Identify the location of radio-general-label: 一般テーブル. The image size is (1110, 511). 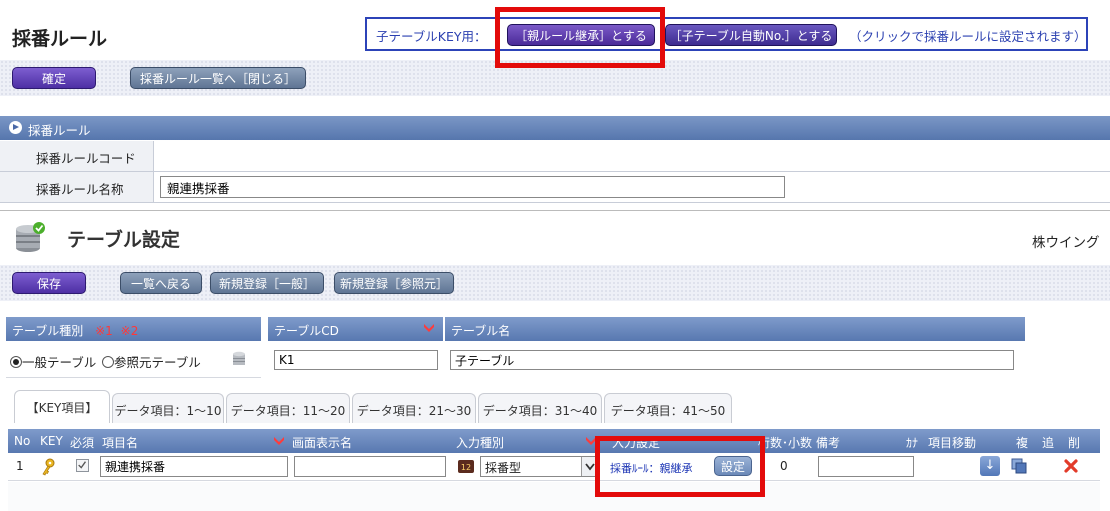
(59, 362).